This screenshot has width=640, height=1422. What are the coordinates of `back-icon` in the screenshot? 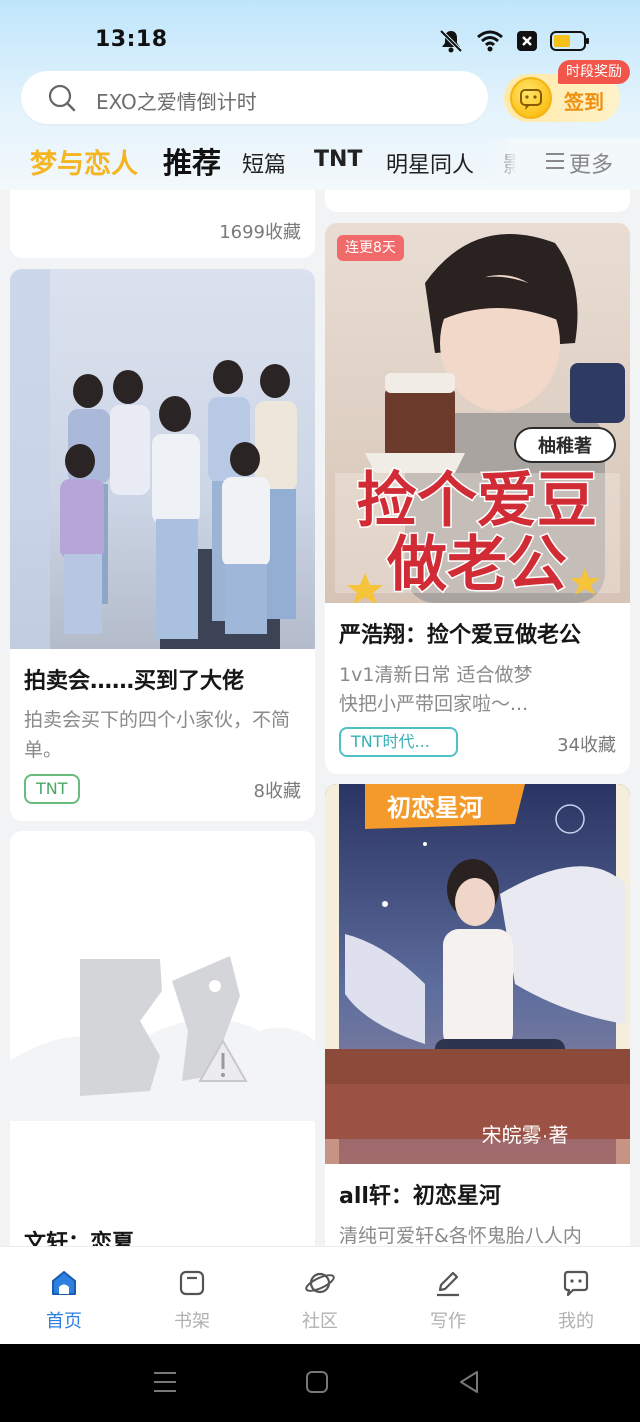 It's located at (469, 1382).